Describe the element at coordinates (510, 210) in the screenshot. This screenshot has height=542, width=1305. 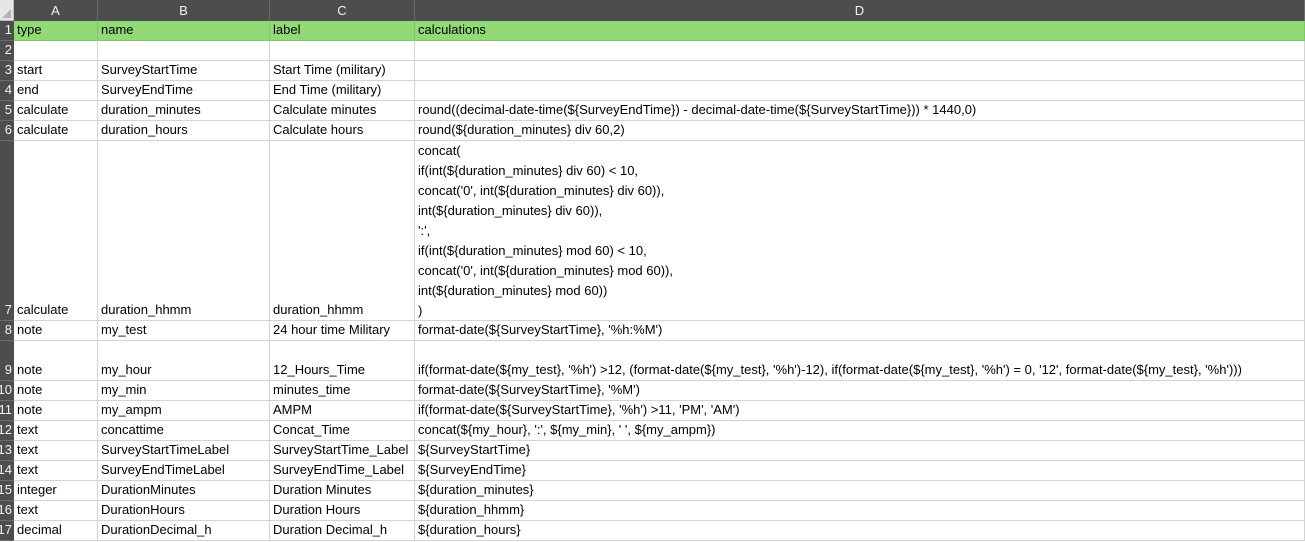
I see `cell-text-line: int(${duration_minutes} div 60)),` at that location.